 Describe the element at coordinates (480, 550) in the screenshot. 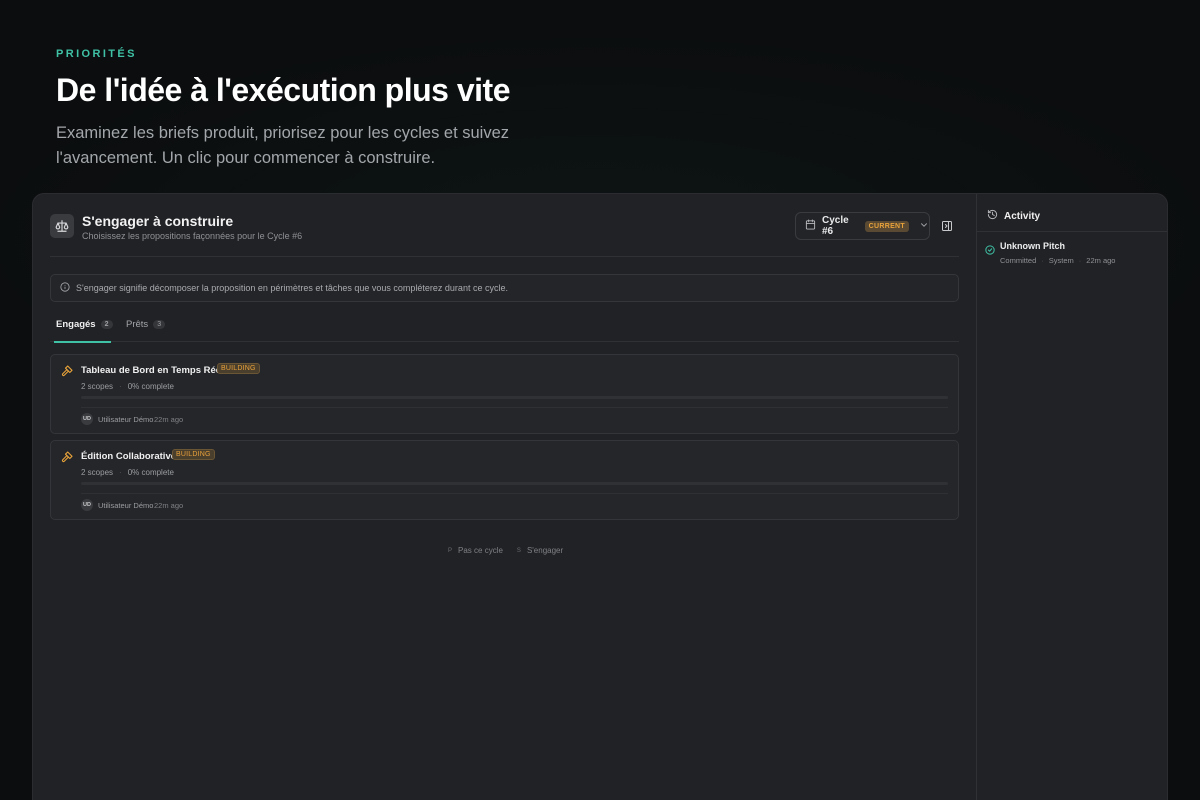

I see `skip-cycle-label: Pas ce cycle` at that location.